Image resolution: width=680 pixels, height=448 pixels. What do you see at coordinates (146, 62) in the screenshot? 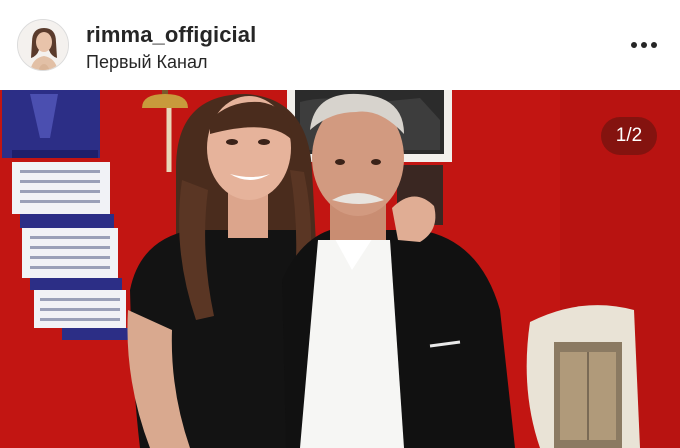
I see `location-link: Первый Канал` at bounding box center [146, 62].